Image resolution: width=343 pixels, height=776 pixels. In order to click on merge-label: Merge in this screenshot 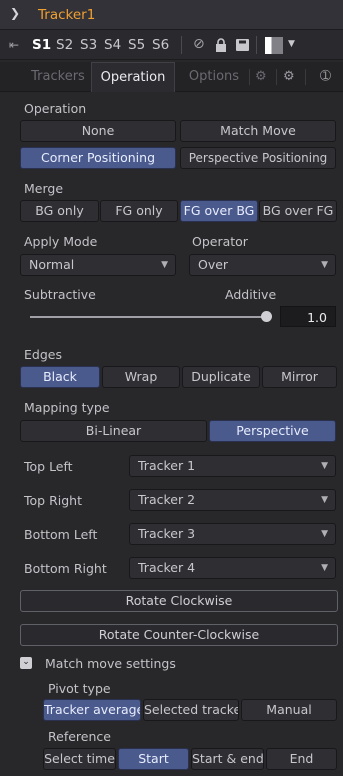, I will do `click(44, 188)`.